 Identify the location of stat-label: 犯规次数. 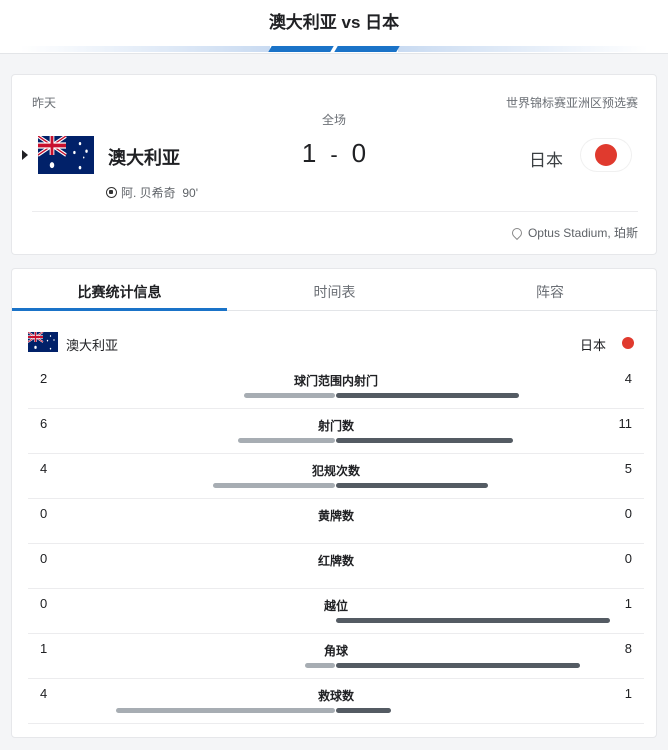
(335, 471).